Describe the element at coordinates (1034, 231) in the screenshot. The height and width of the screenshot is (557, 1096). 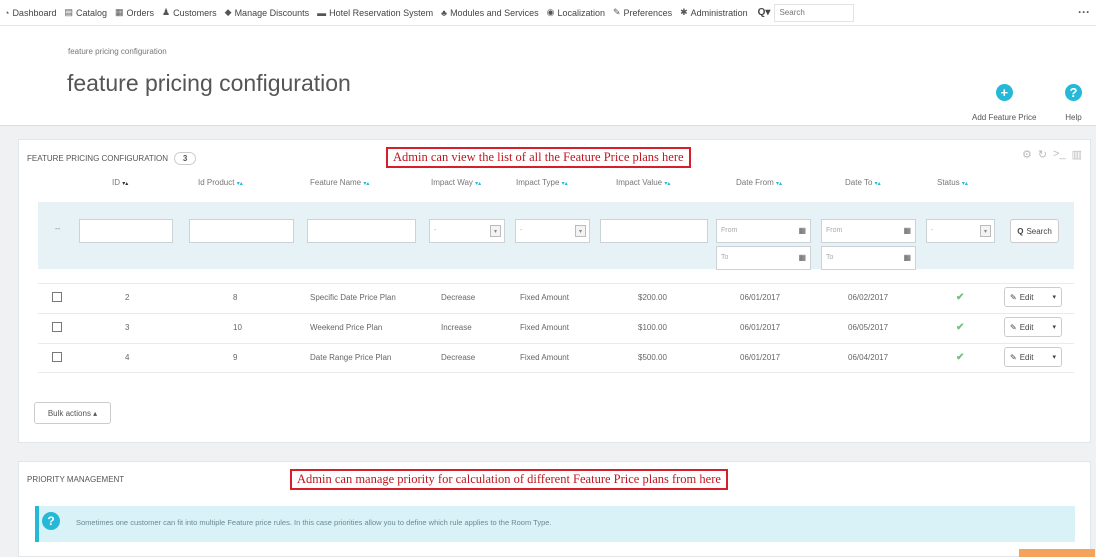
I see `filter-search-button: Q Search` at that location.